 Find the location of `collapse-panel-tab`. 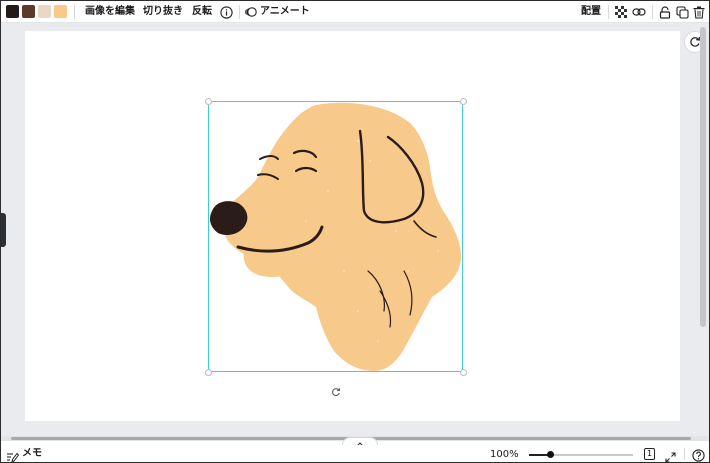

collapse-panel-tab is located at coordinates (360, 442).